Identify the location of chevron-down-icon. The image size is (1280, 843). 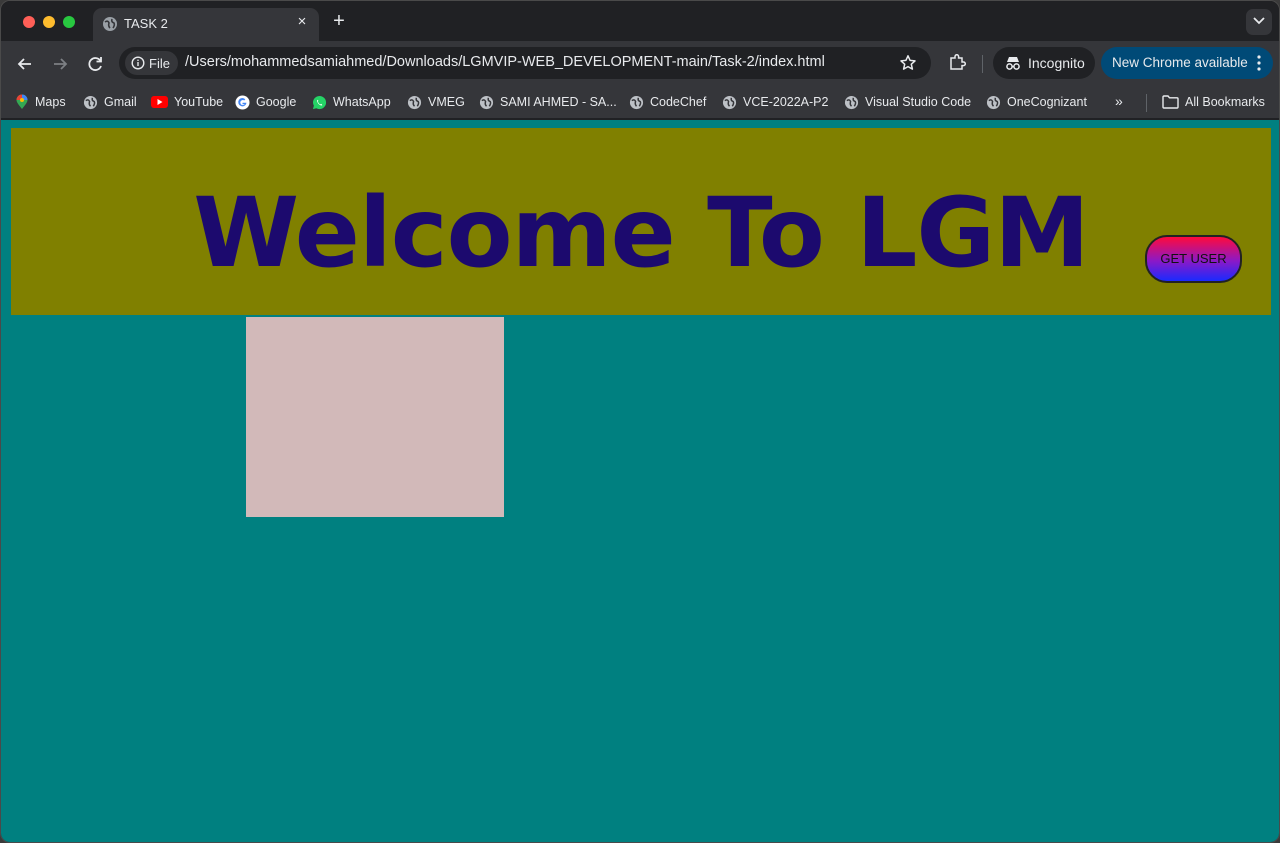
(1259, 21).